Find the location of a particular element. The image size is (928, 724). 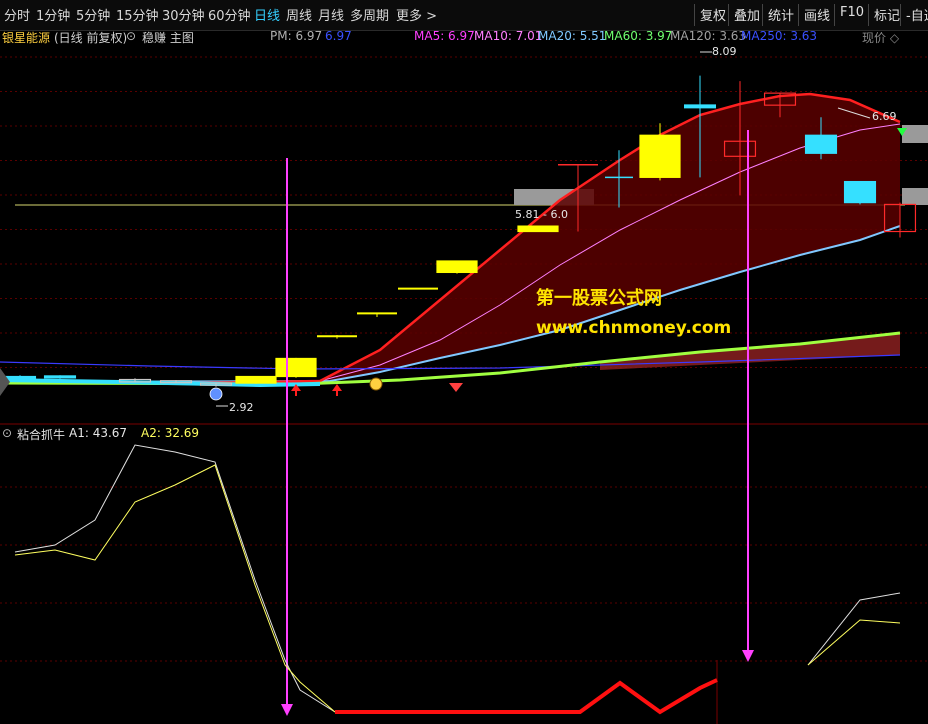

low-price-annotation: 2.92 is located at coordinates (241, 407).